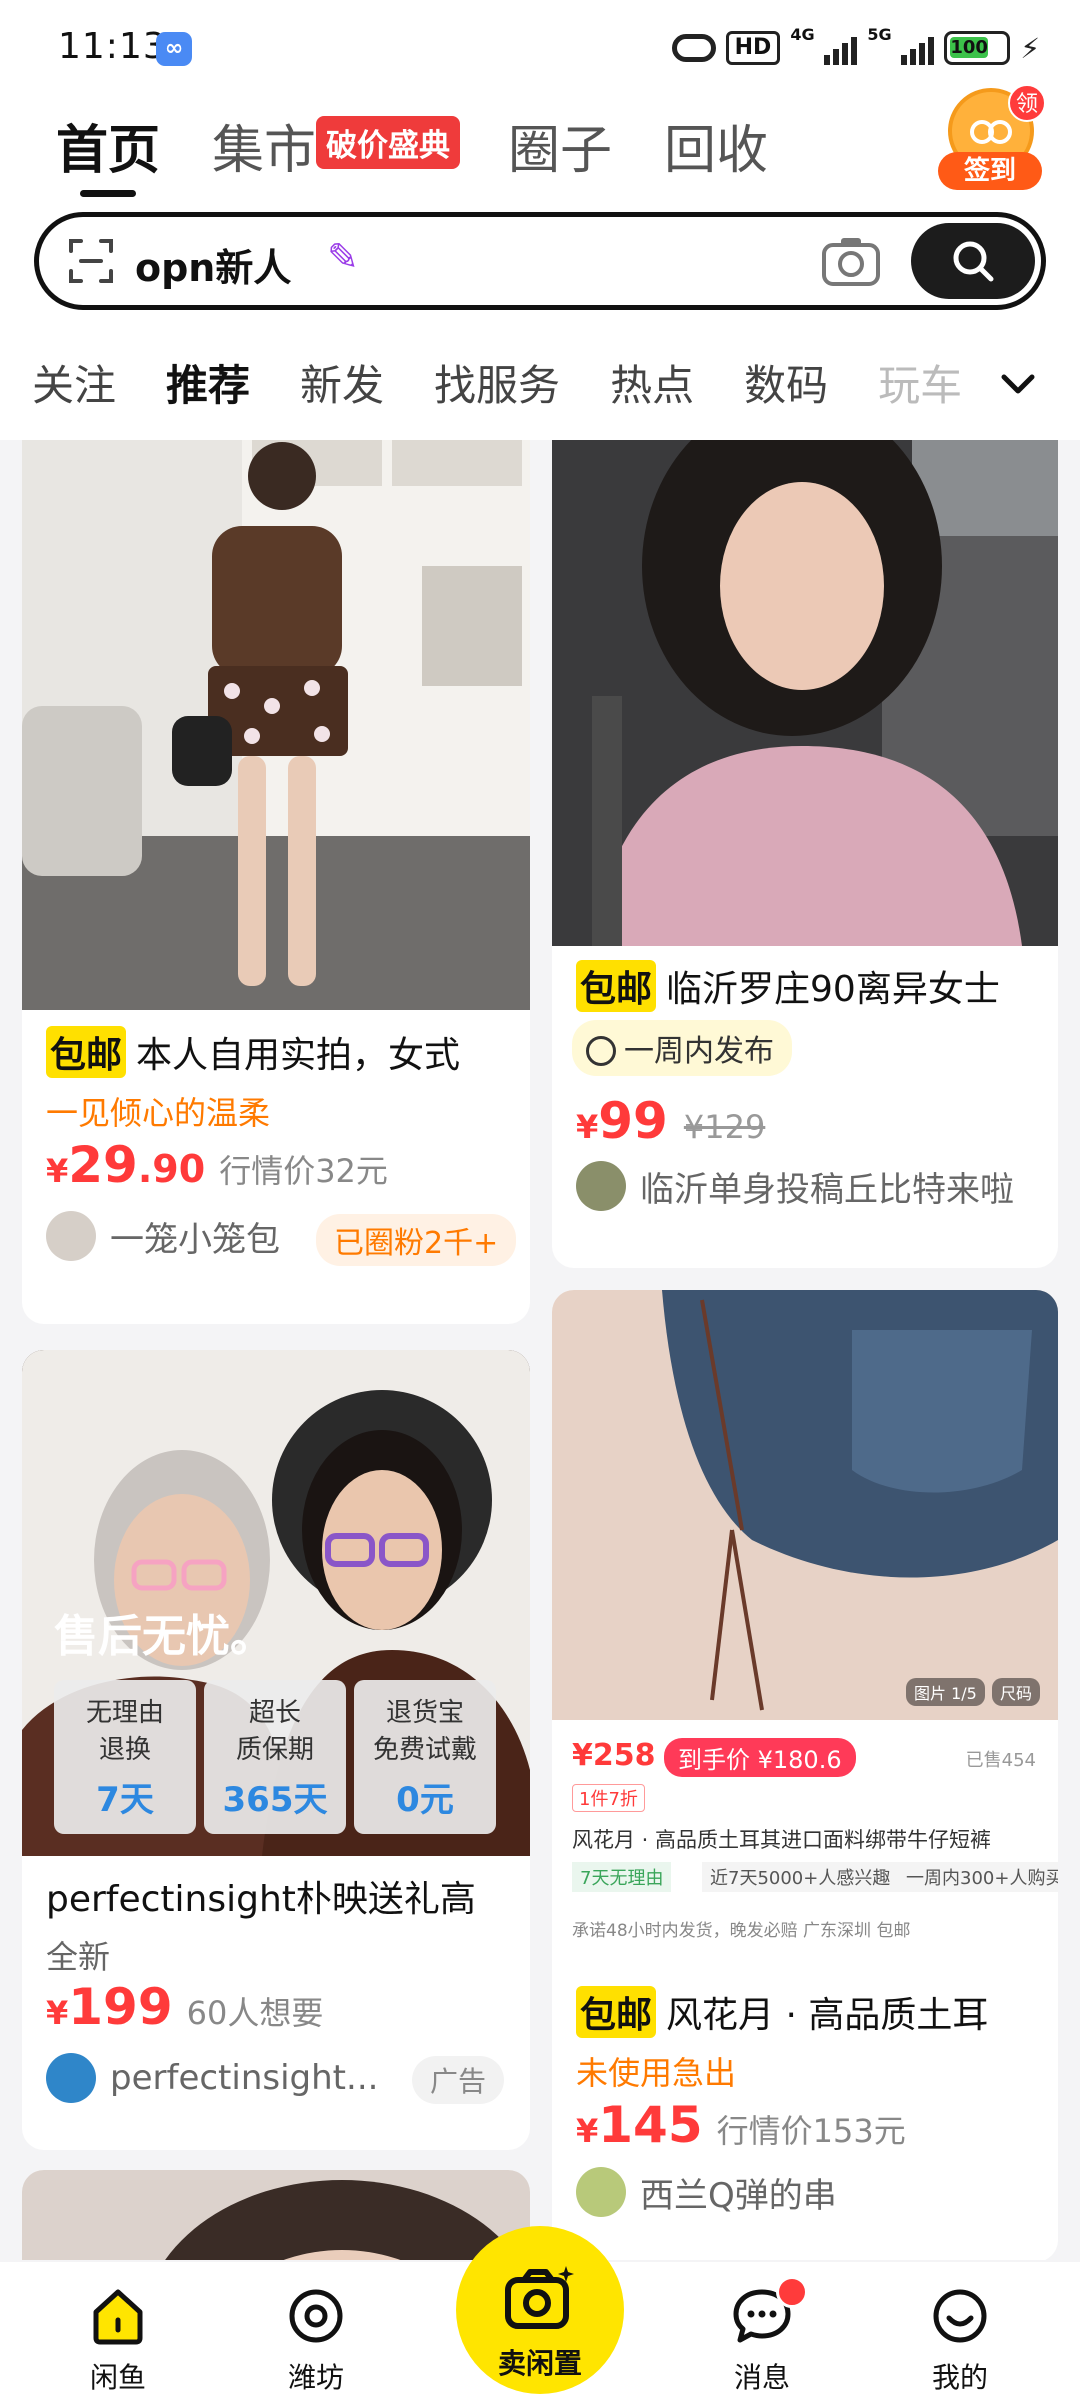  Describe the element at coordinates (724, 1127) in the screenshot. I see `original-price: ¥129` at that location.